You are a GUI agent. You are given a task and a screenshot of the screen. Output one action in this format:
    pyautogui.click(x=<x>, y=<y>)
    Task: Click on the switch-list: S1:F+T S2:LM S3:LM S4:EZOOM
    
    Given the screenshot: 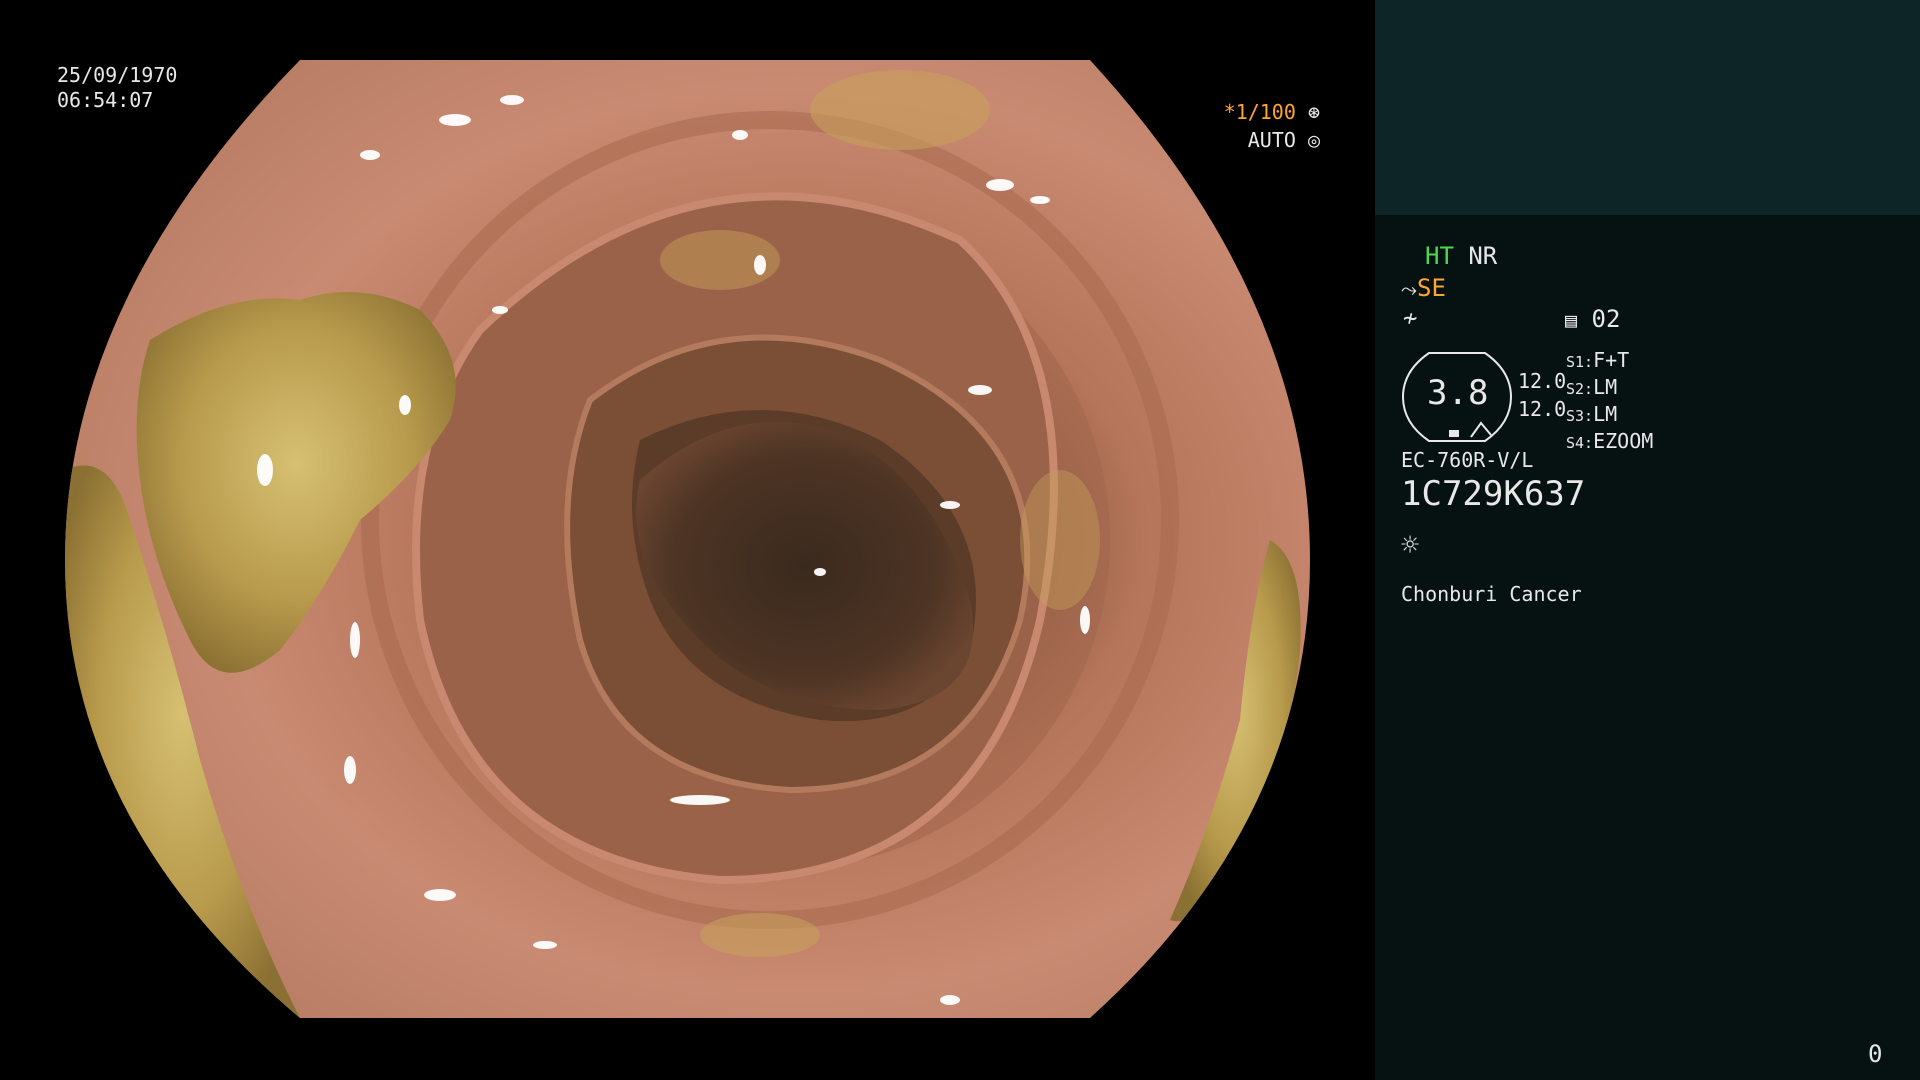 What is the action you would take?
    pyautogui.click(x=1609, y=402)
    